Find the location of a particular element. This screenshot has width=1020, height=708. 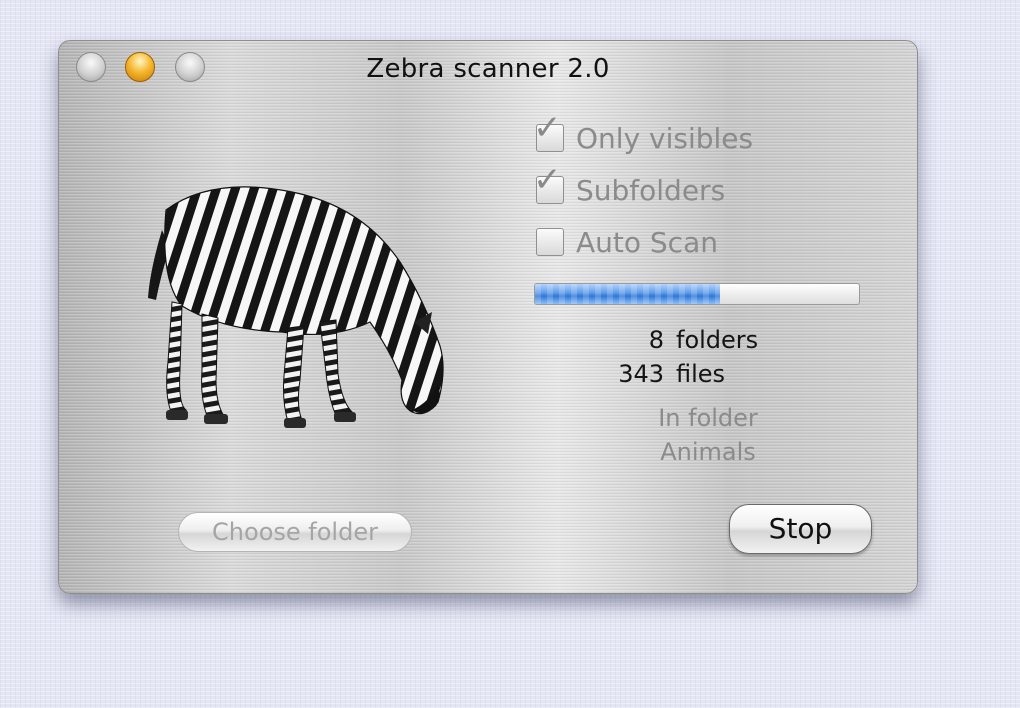

only-visibles-label: Only visibles is located at coordinates (665, 138).